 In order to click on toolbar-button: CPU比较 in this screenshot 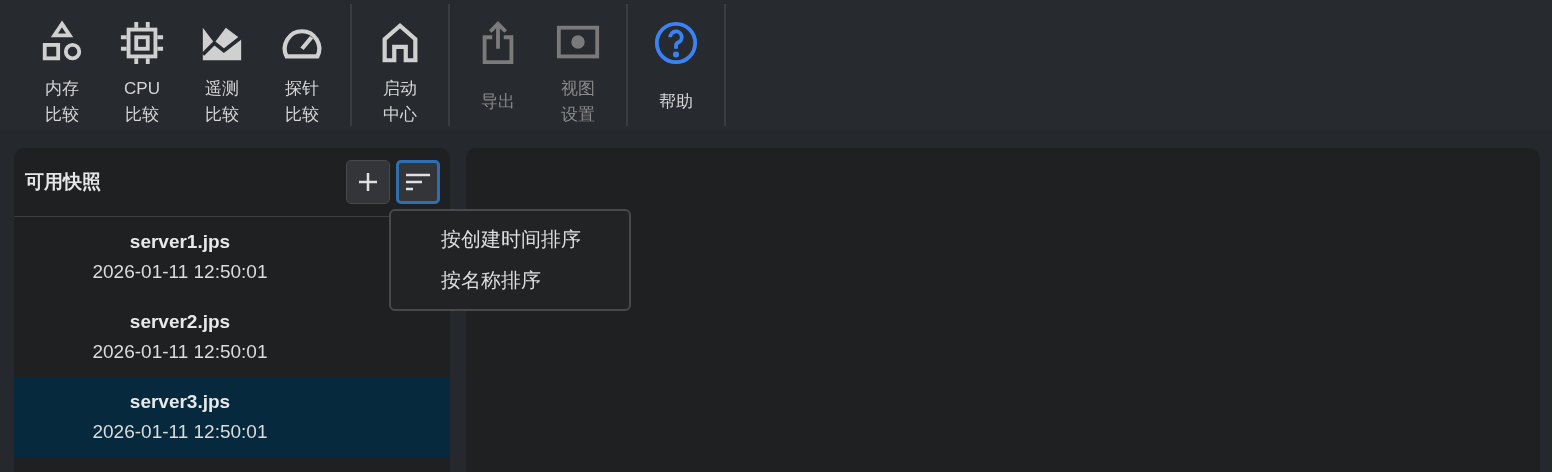, I will do `click(142, 67)`.